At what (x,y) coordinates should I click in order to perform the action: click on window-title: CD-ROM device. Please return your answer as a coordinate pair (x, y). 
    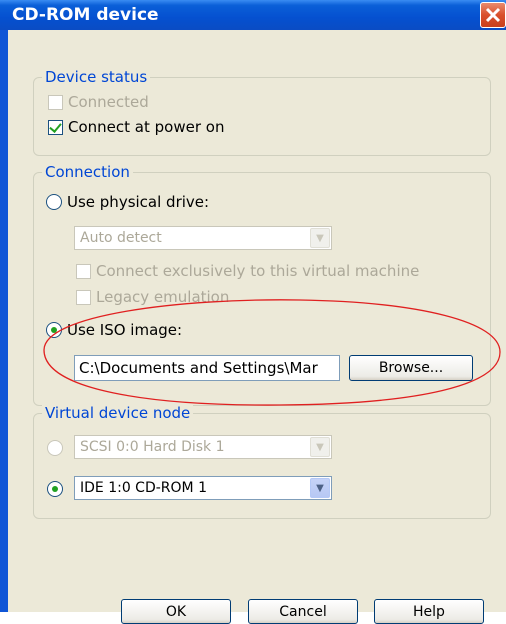
    Looking at the image, I should click on (85, 15).